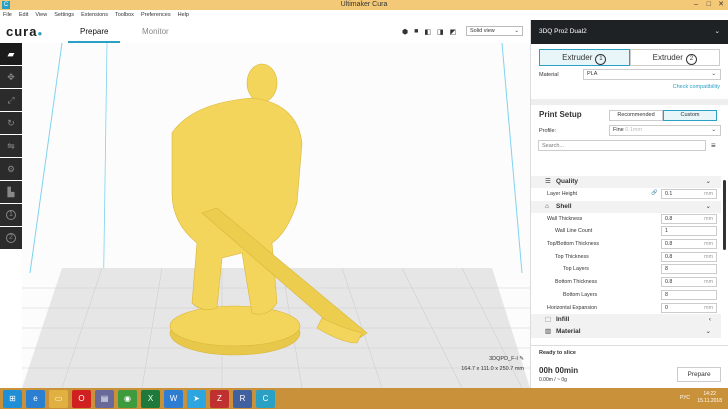 This screenshot has height=409, width=728. Describe the element at coordinates (35, 398) in the screenshot. I see `ie-icon: e` at that location.